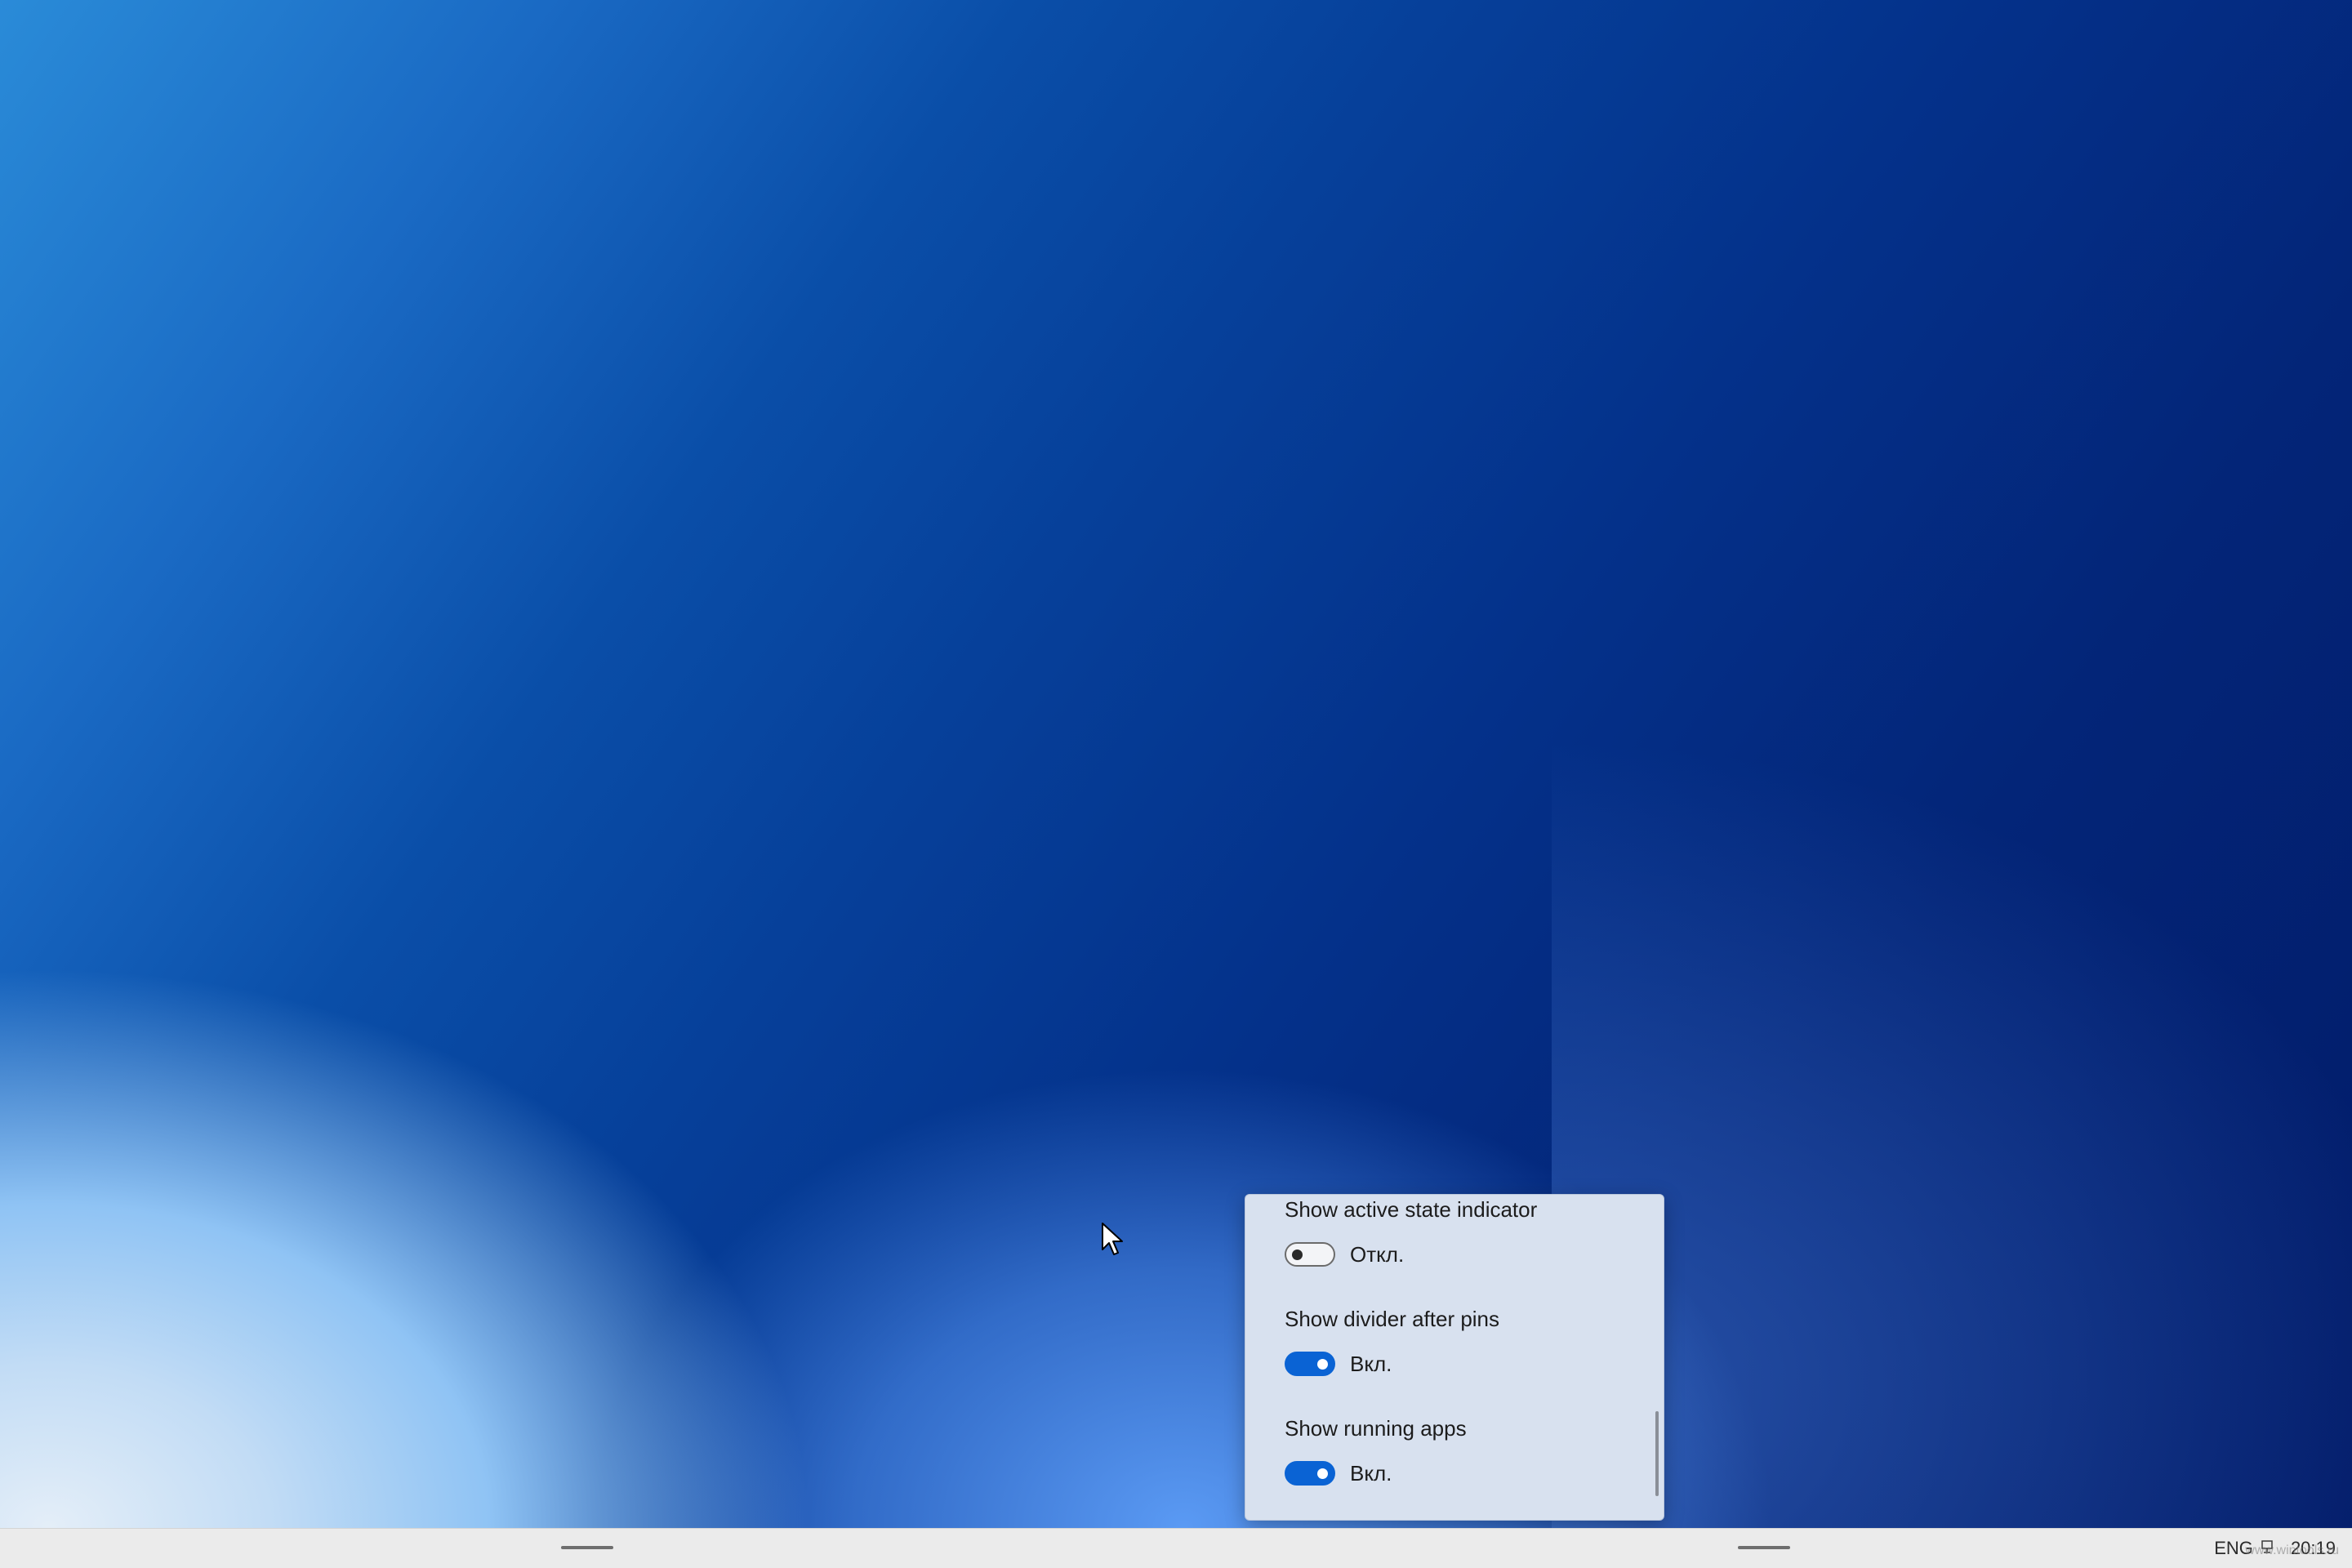 The image size is (2352, 1568). I want to click on setting-title: Show running apps, so click(1376, 1428).